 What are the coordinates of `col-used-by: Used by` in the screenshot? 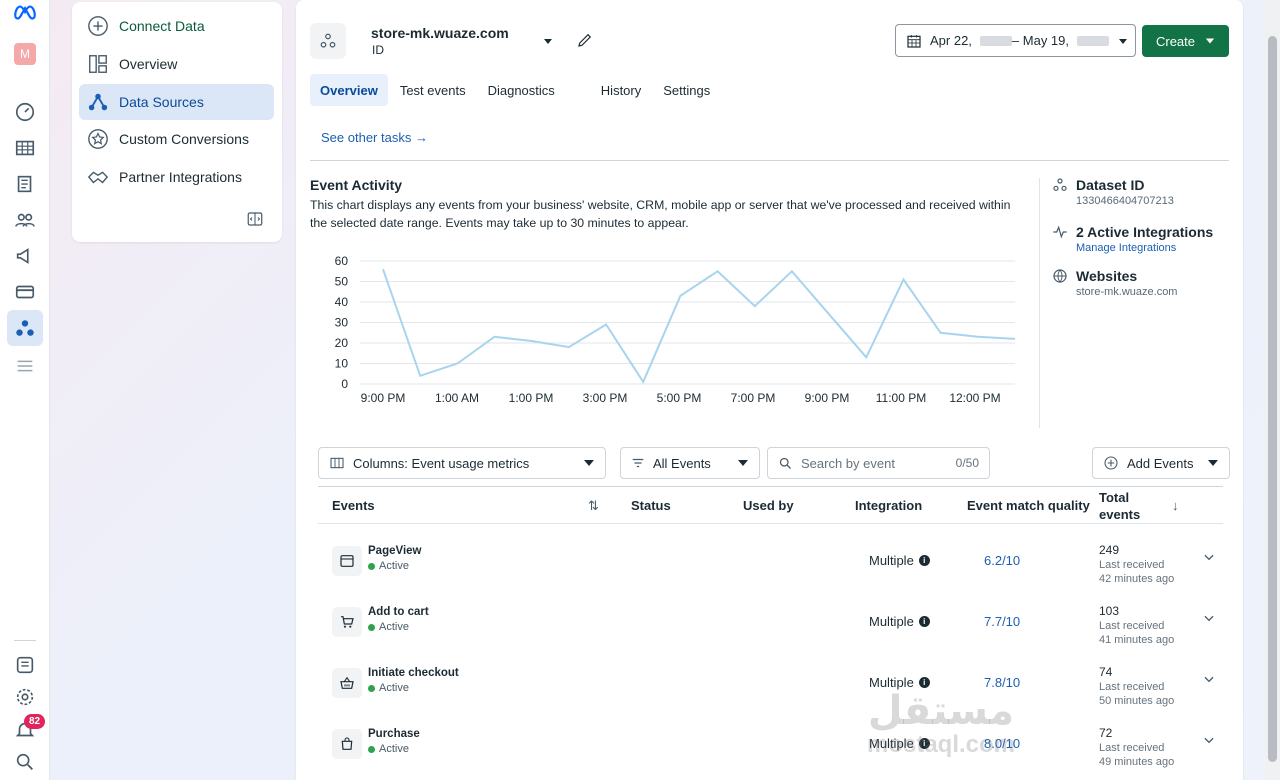 It's located at (768, 505).